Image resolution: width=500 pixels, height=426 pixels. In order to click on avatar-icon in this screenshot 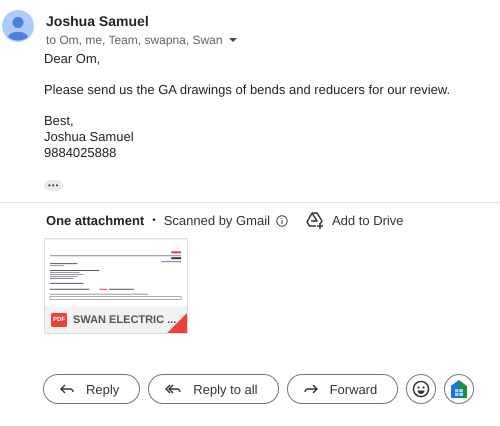, I will do `click(18, 26)`.